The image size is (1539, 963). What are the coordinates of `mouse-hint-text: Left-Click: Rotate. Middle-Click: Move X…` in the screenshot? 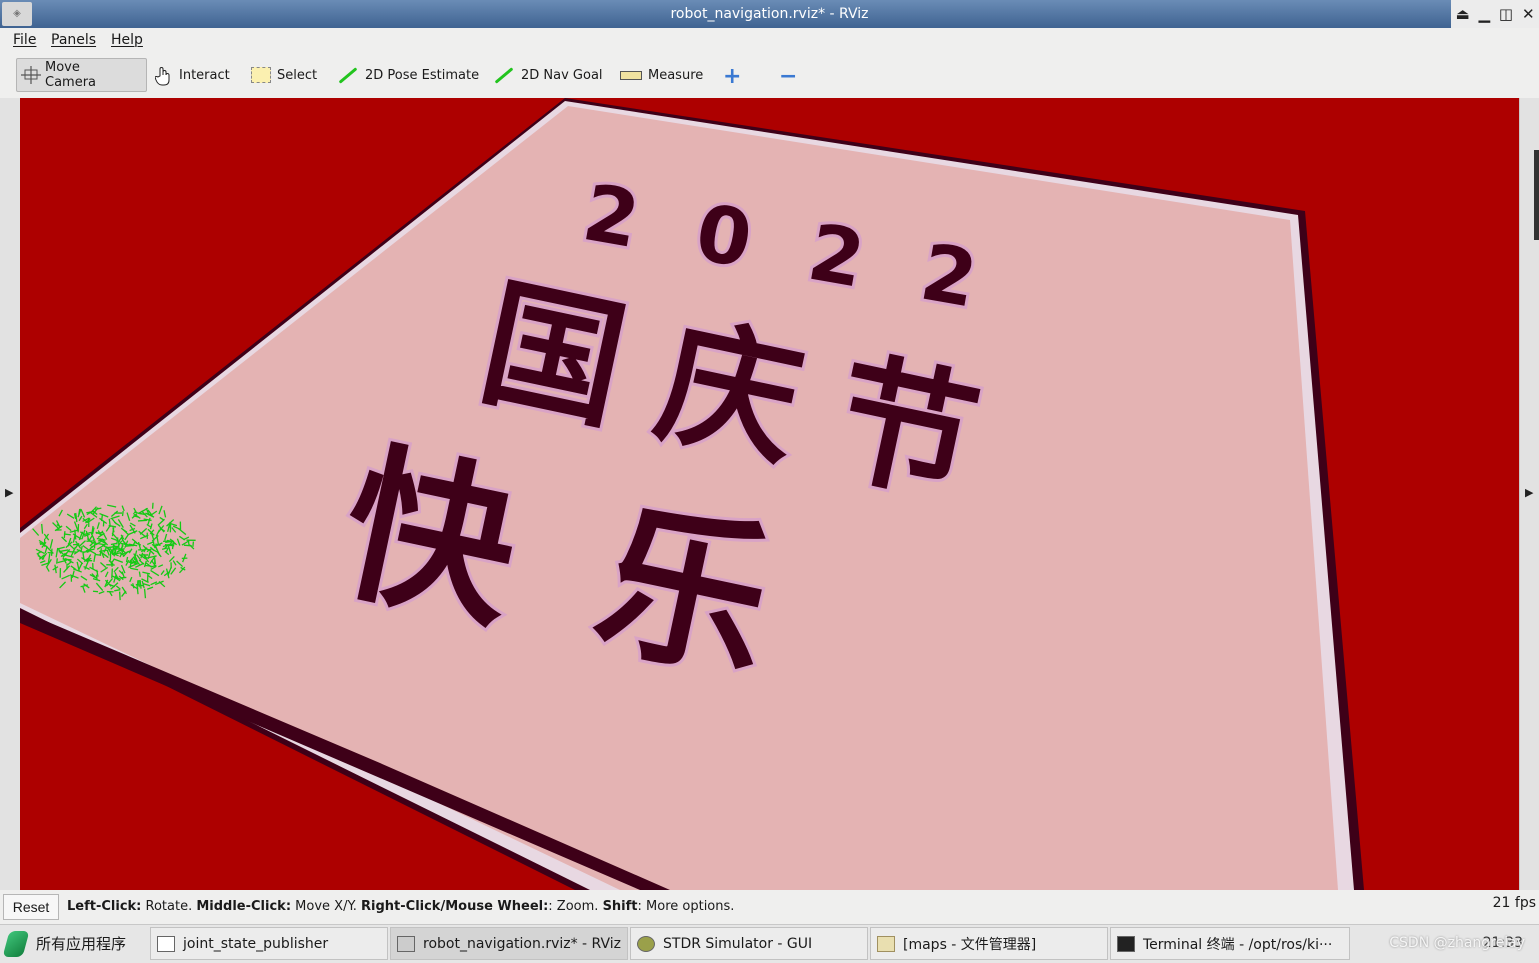 It's located at (400, 906).